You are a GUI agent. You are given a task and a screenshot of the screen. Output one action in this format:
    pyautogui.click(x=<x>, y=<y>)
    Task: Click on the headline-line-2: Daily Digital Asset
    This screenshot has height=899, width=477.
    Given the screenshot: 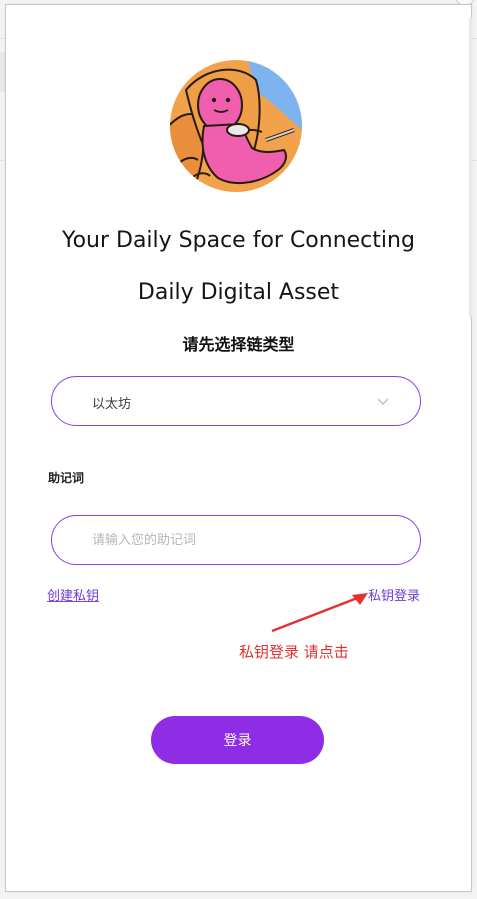 What is the action you would take?
    pyautogui.click(x=238, y=292)
    